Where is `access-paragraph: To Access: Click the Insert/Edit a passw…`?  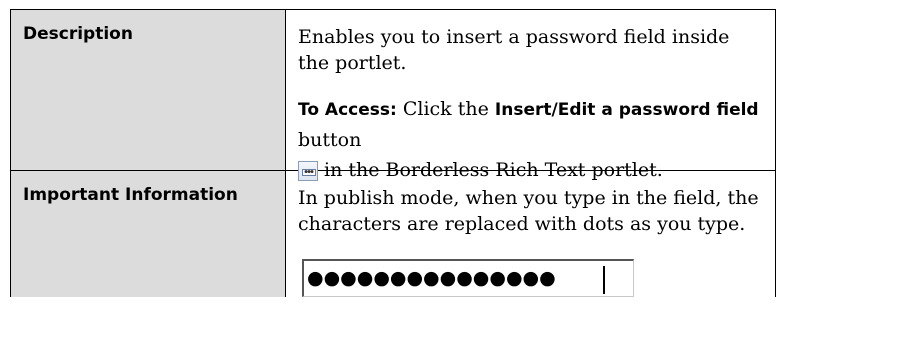
access-paragraph: To Access: Click the Insert/Edit a passw… is located at coordinates (530, 137).